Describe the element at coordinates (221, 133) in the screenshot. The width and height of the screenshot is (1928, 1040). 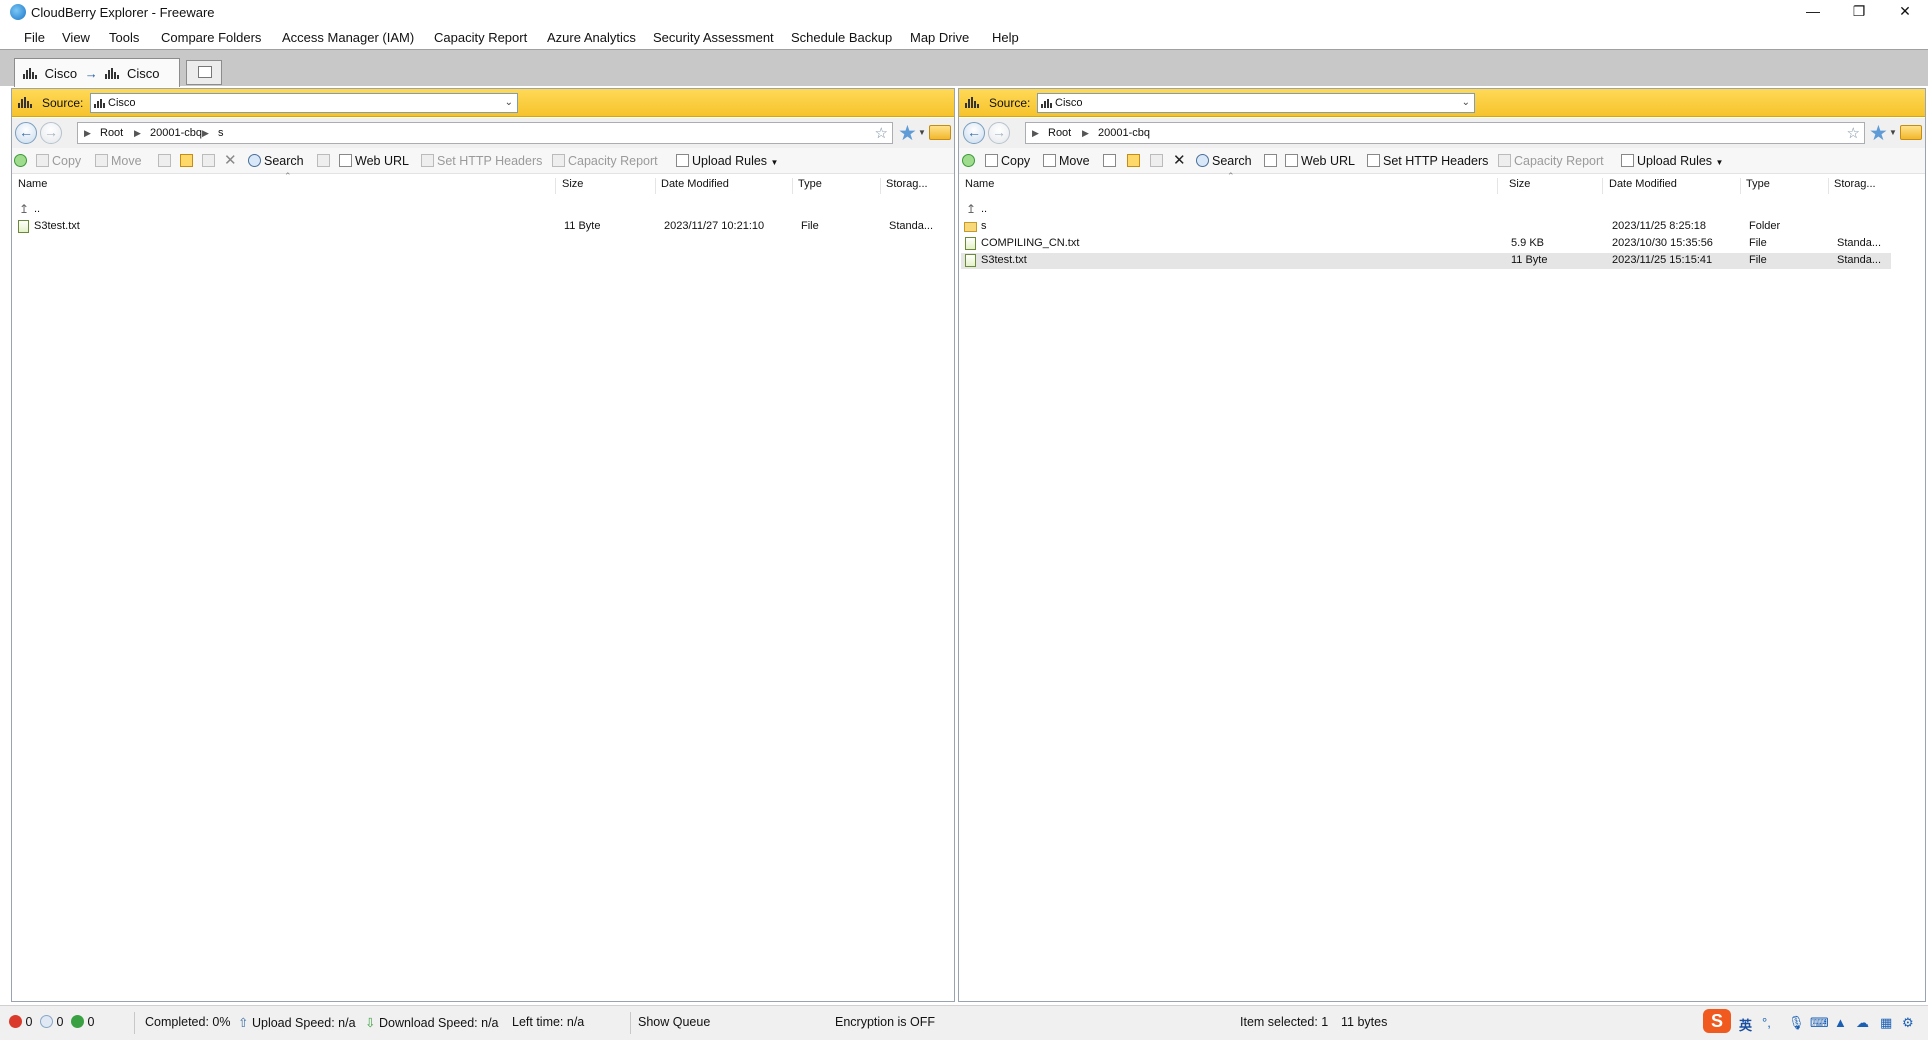
I see `breadcrumb-folder: s` at that location.